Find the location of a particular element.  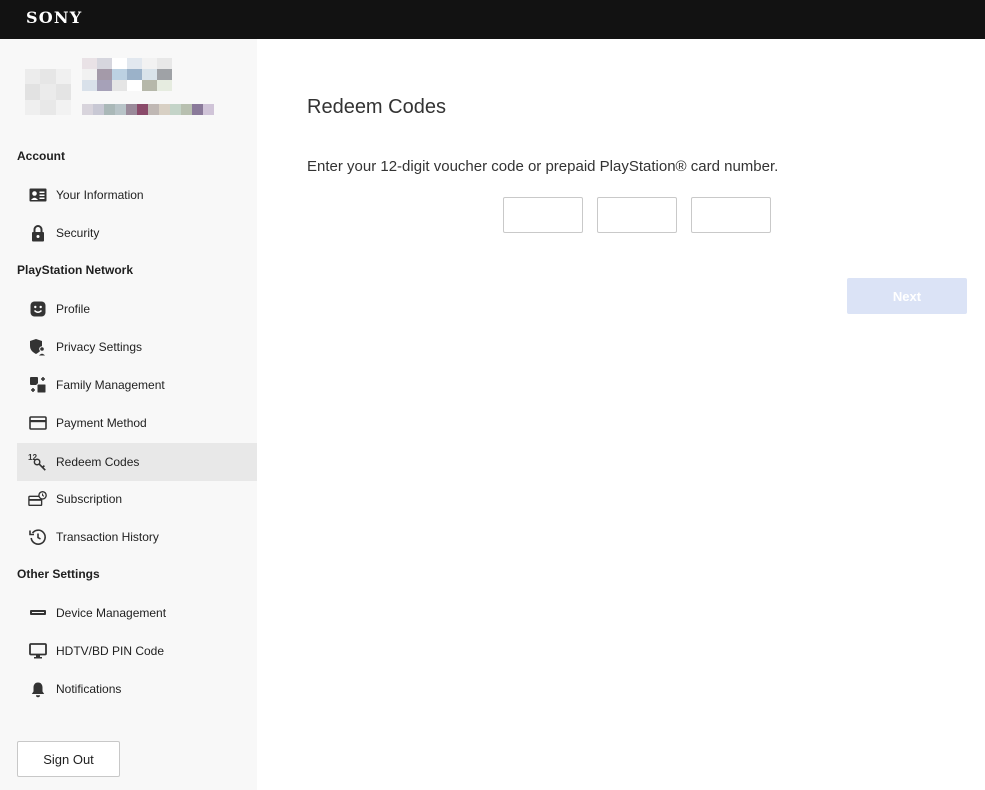

sidebar-item-device-management: Device Management is located at coordinates (137, 613).